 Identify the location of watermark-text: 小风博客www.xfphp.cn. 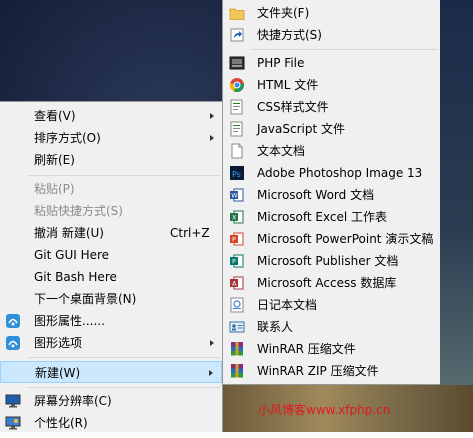
(324, 410).